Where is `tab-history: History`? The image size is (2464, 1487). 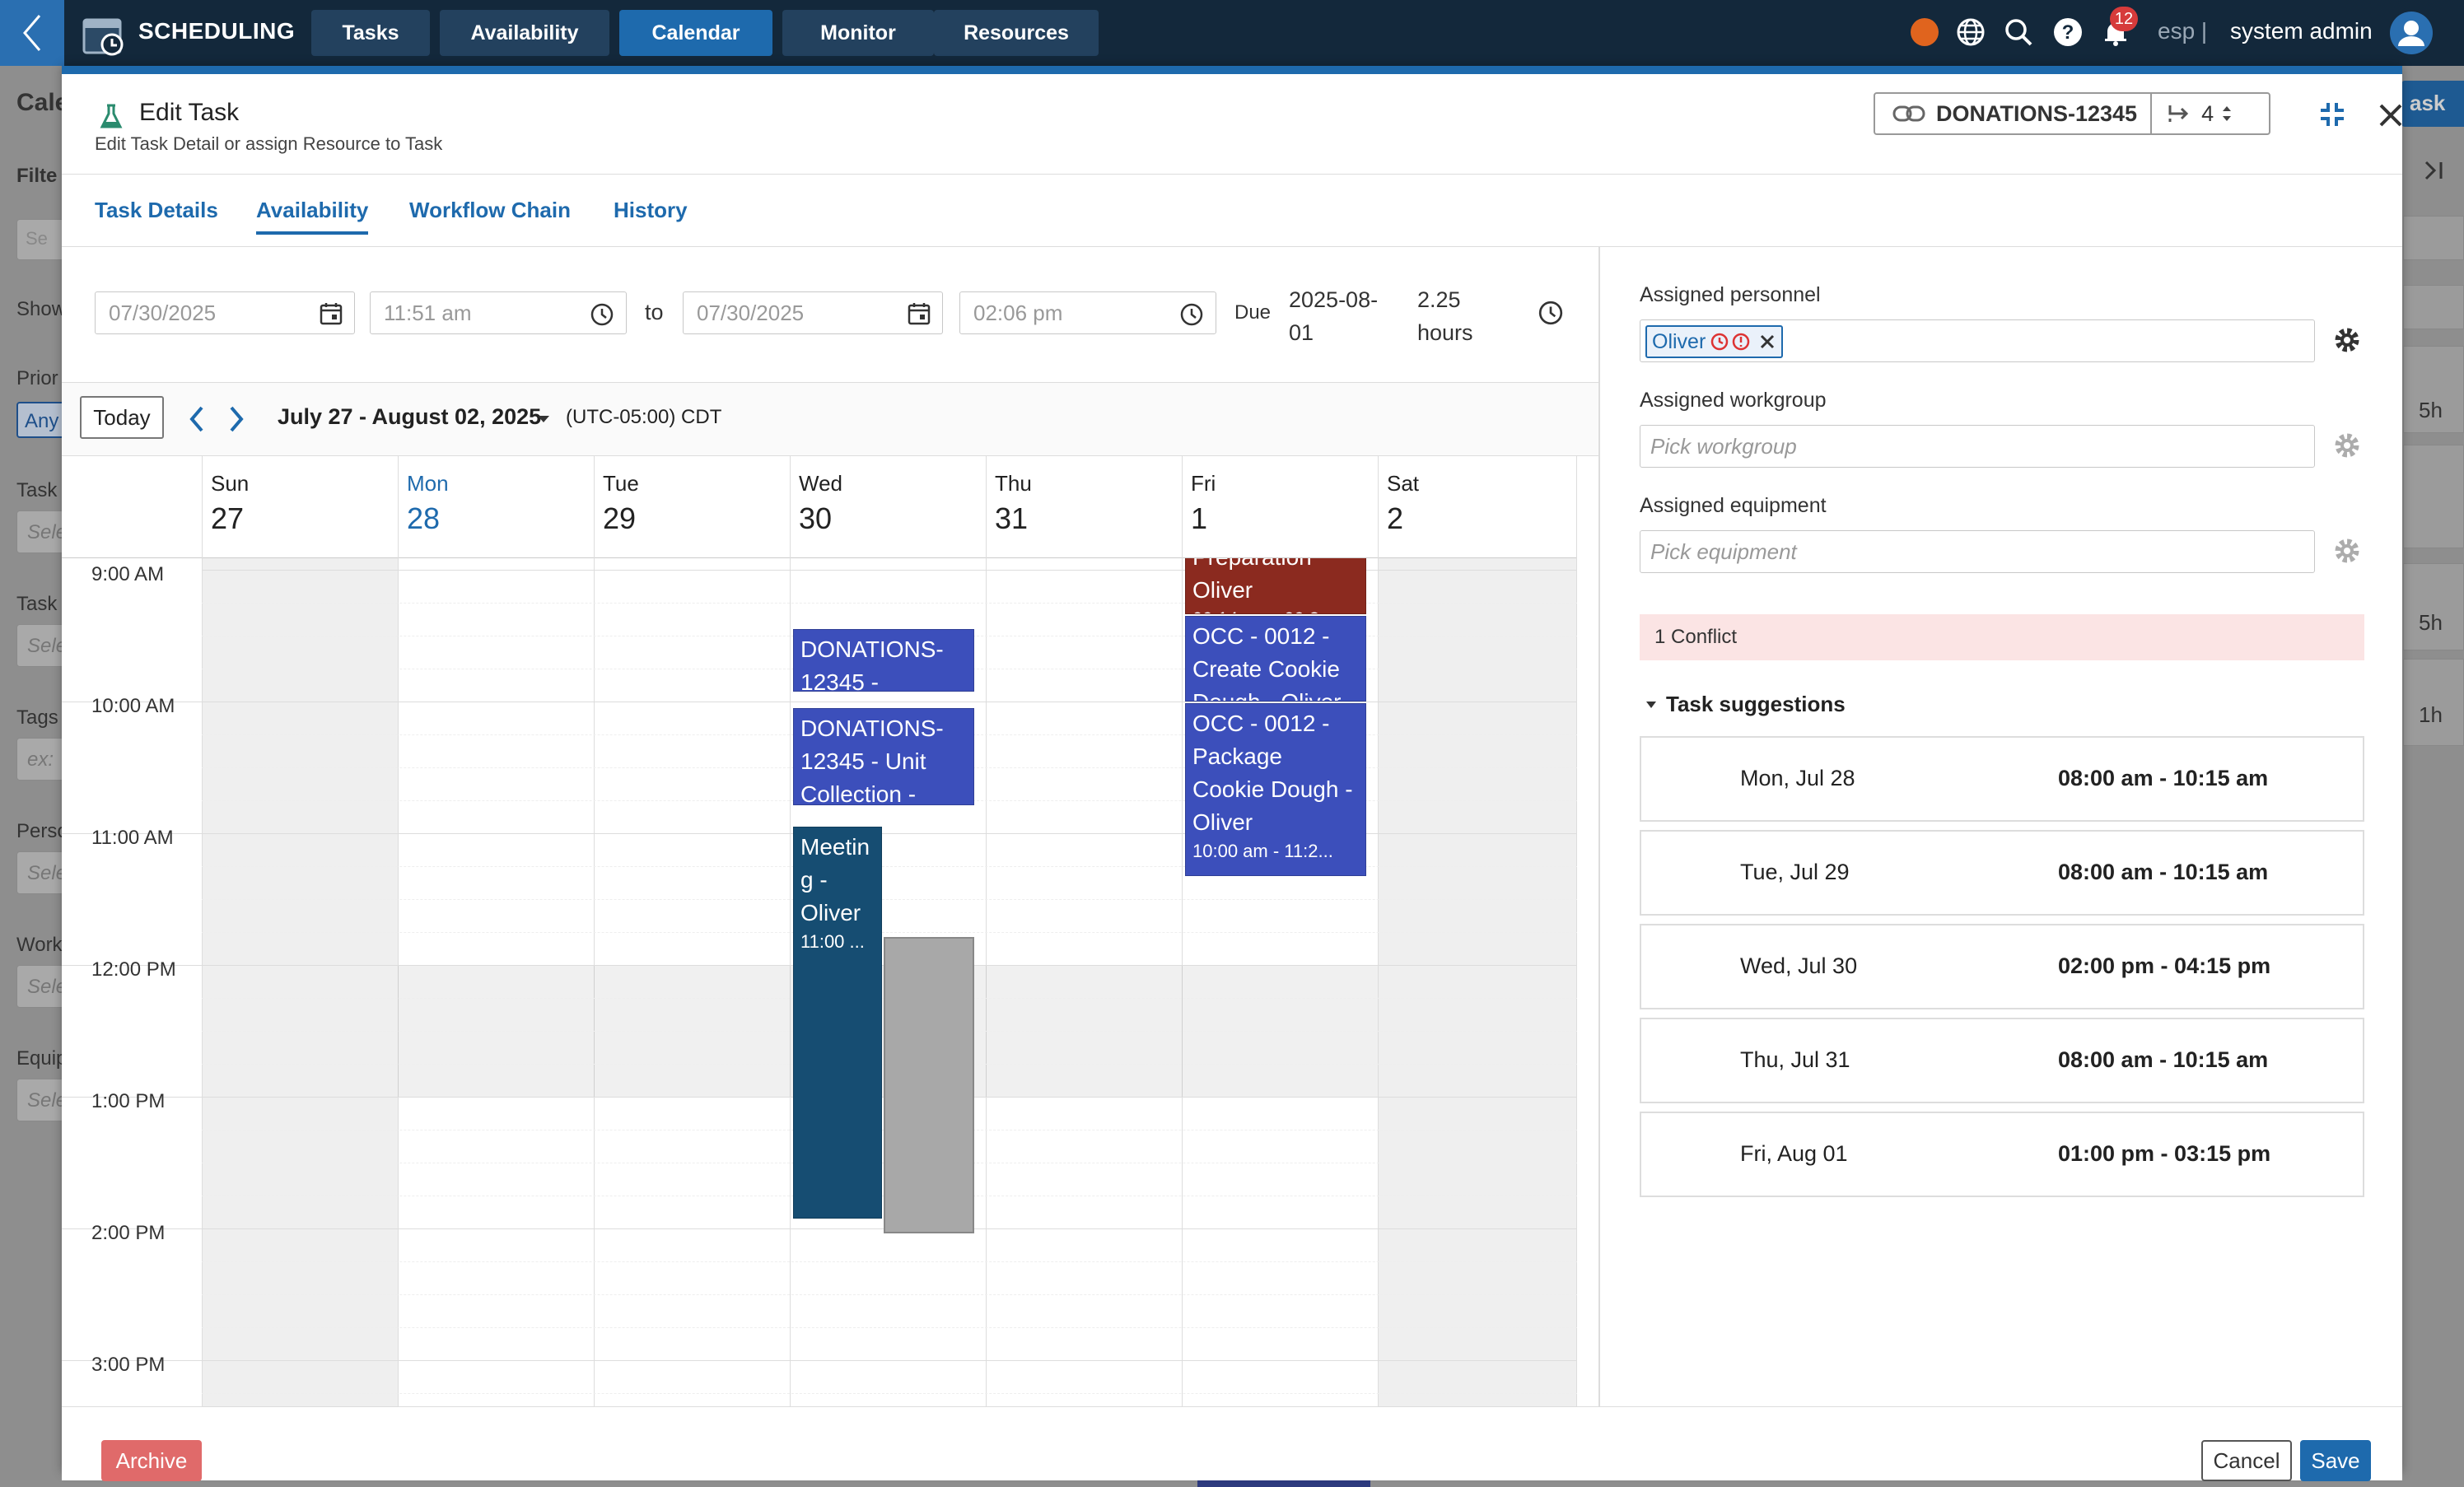
tab-history: History is located at coordinates (651, 210).